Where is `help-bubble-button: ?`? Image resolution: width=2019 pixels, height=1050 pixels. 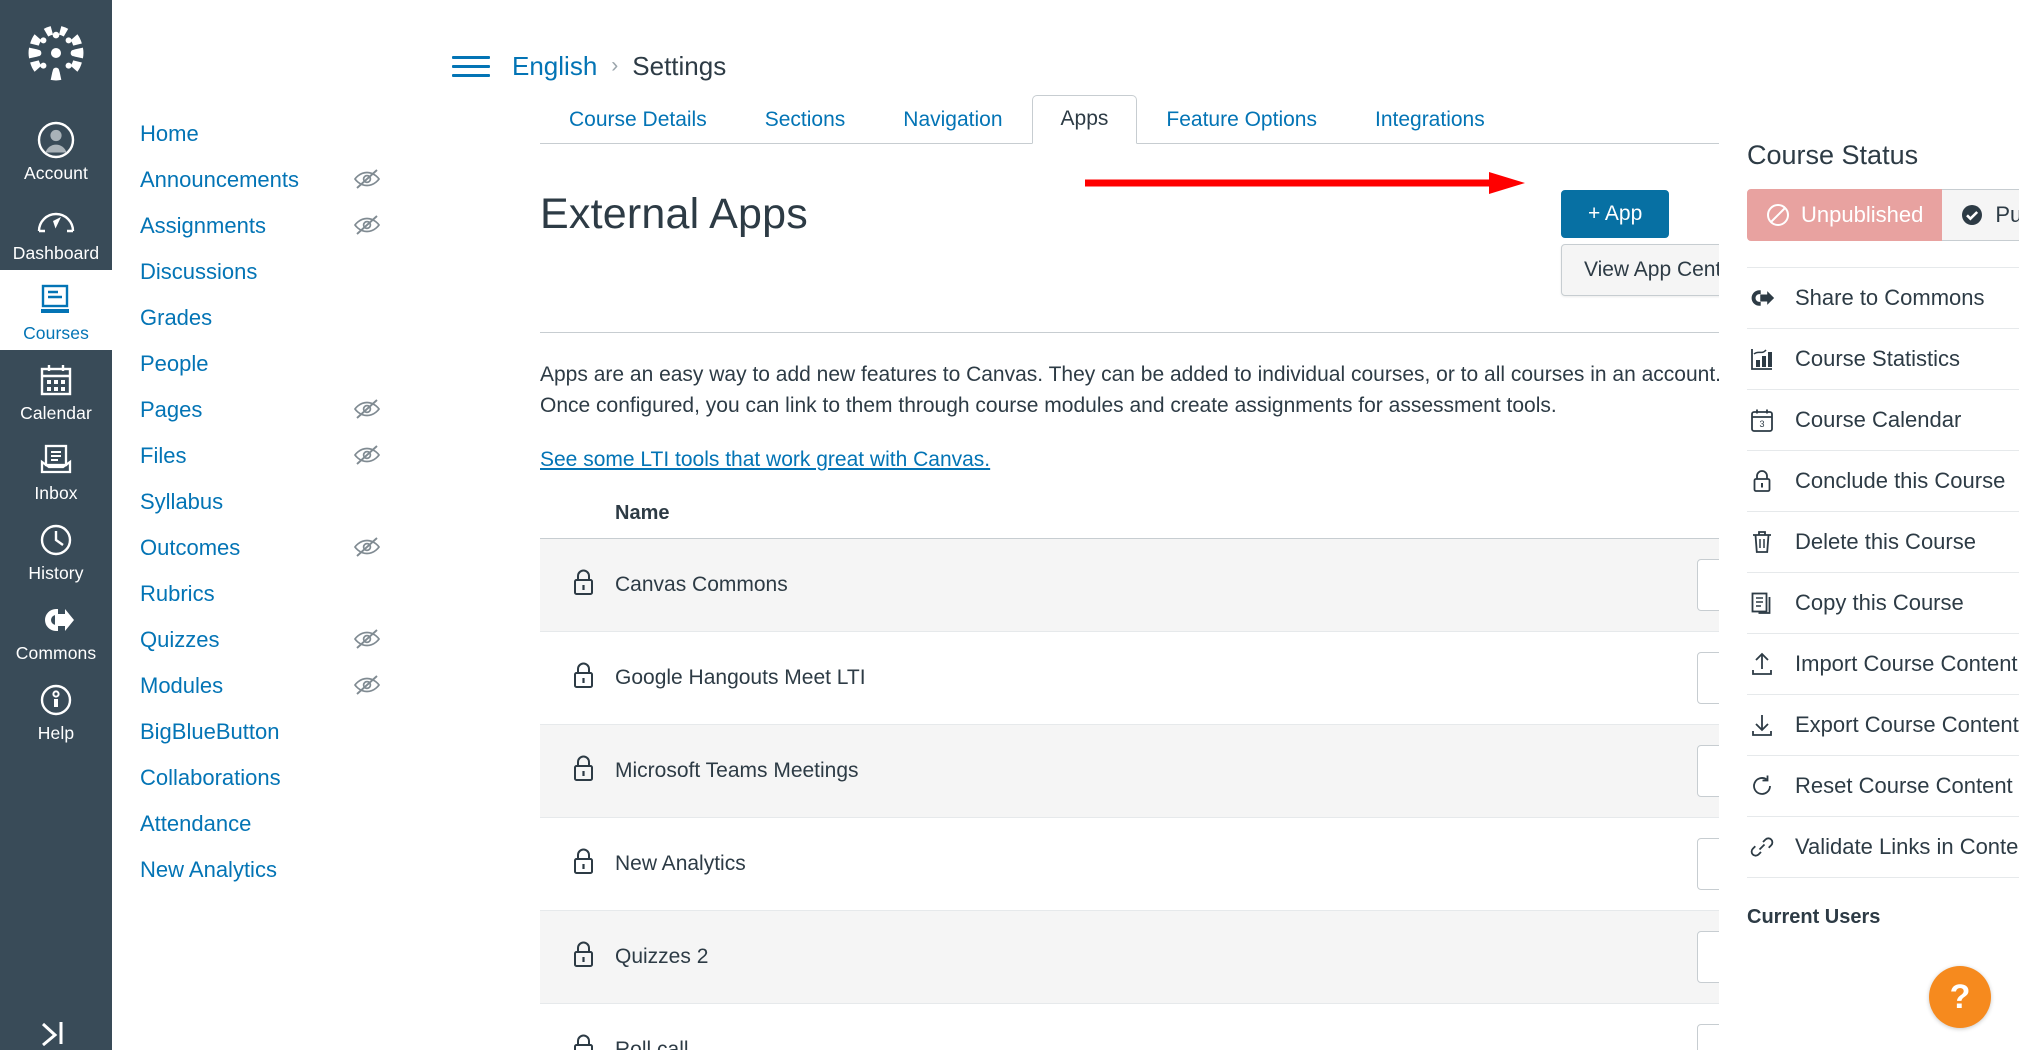 help-bubble-button: ? is located at coordinates (1960, 997).